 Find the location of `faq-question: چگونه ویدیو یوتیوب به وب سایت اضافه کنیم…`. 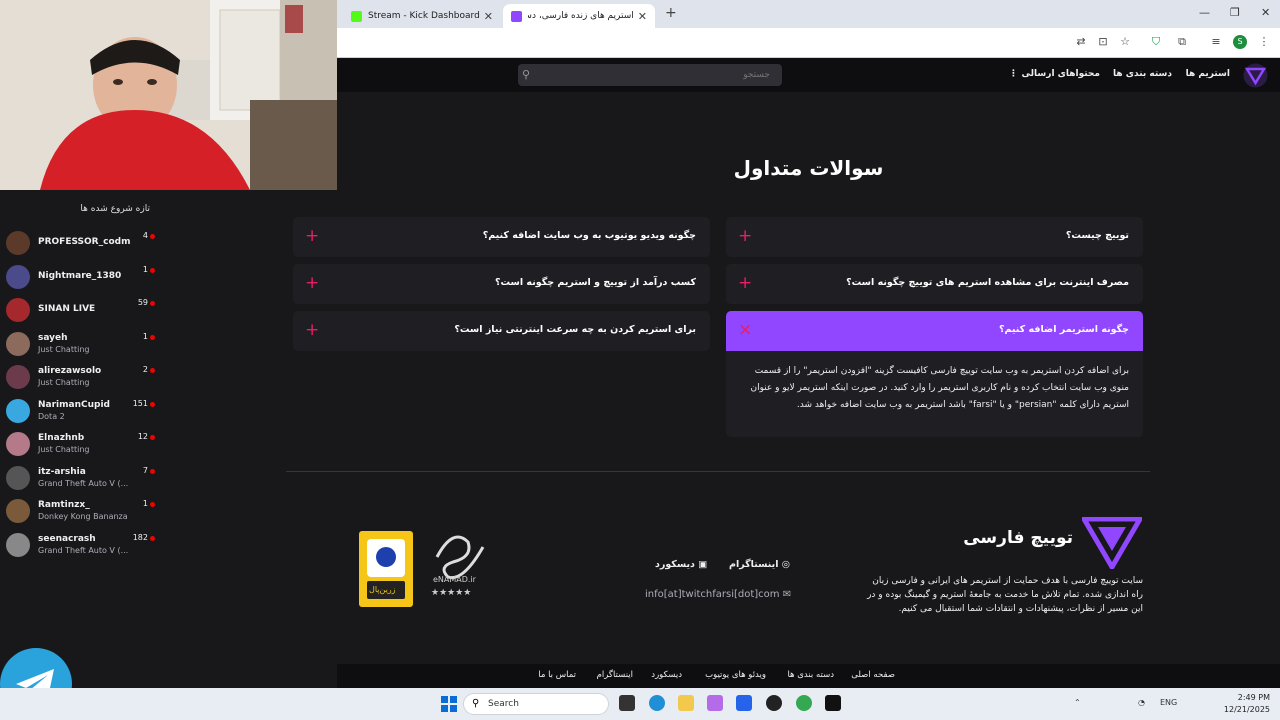

faq-question: چگونه ویدیو یوتیوب به وب سایت اضافه کنیم… is located at coordinates (589, 235).